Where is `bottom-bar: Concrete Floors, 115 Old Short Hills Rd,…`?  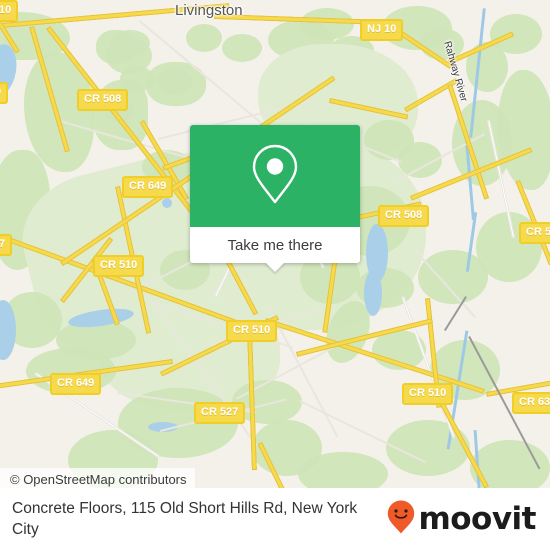
bottom-bar: Concrete Floors, 115 Old Short Hills Rd,… is located at coordinates (275, 519).